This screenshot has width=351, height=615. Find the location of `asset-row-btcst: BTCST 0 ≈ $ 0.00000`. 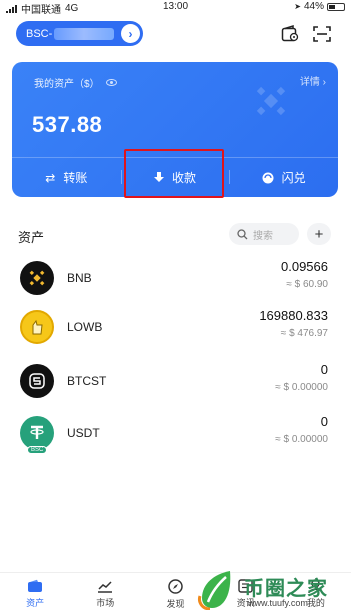

asset-row-btcst: BTCST 0 ≈ $ 0.00000 is located at coordinates (175, 382).